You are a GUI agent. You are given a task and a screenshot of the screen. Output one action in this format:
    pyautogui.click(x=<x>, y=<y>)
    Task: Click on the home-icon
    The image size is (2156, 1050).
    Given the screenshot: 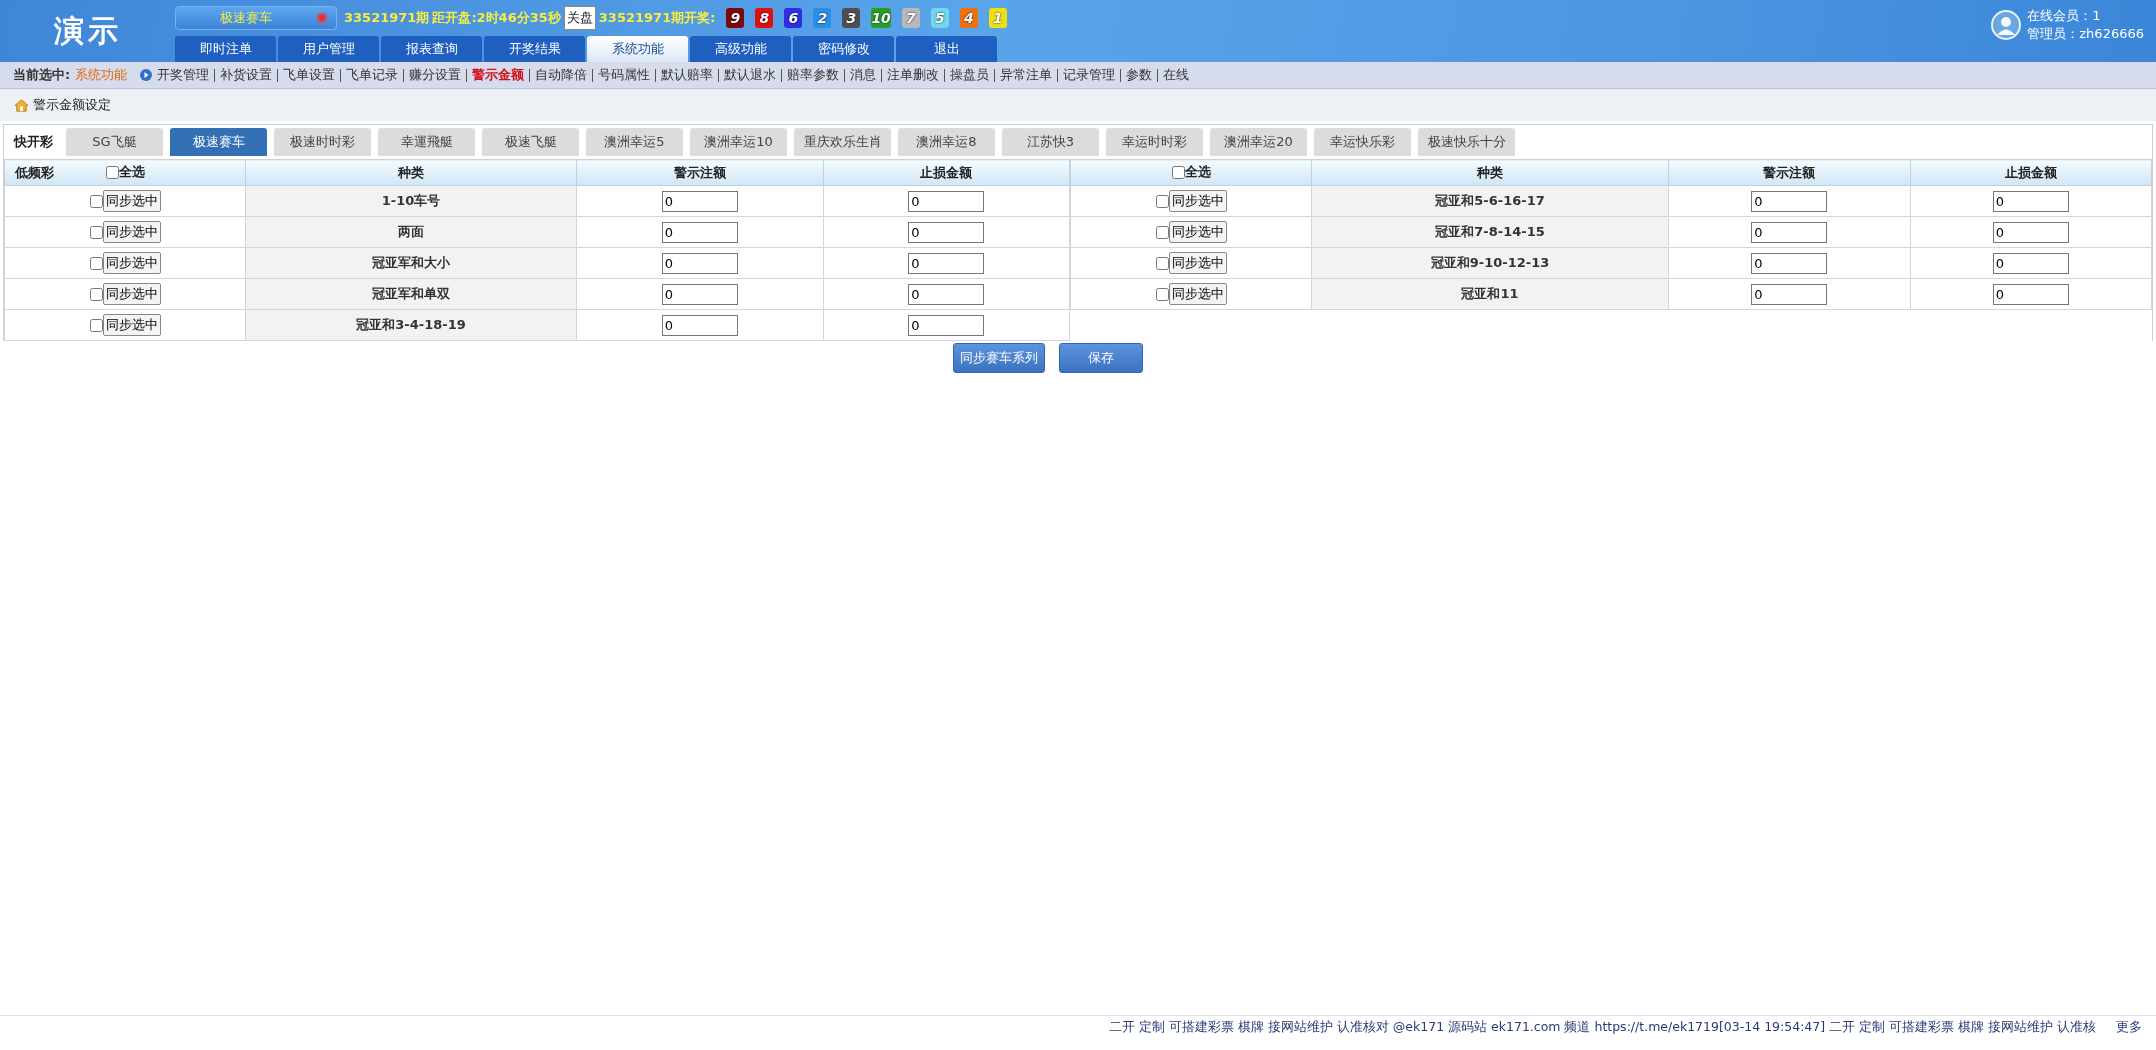 What is the action you would take?
    pyautogui.click(x=21, y=105)
    